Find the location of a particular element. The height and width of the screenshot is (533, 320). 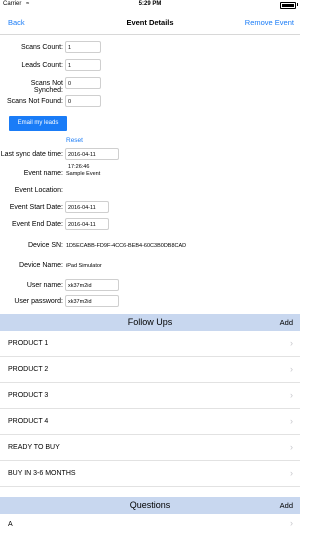

scans-not-found-label: Scans Not Found: is located at coordinates (34, 101).